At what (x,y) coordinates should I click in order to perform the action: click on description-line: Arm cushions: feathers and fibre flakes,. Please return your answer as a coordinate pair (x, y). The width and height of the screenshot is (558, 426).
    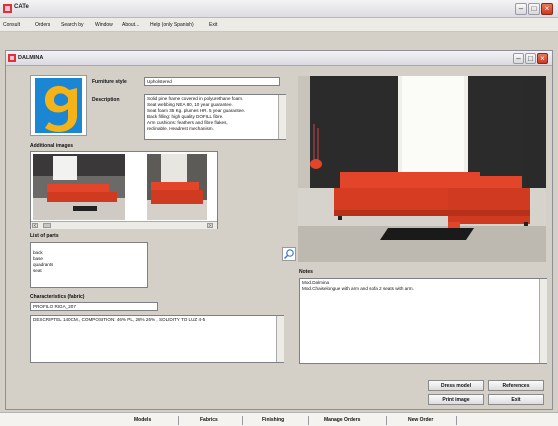
    Looking at the image, I should click on (187, 122).